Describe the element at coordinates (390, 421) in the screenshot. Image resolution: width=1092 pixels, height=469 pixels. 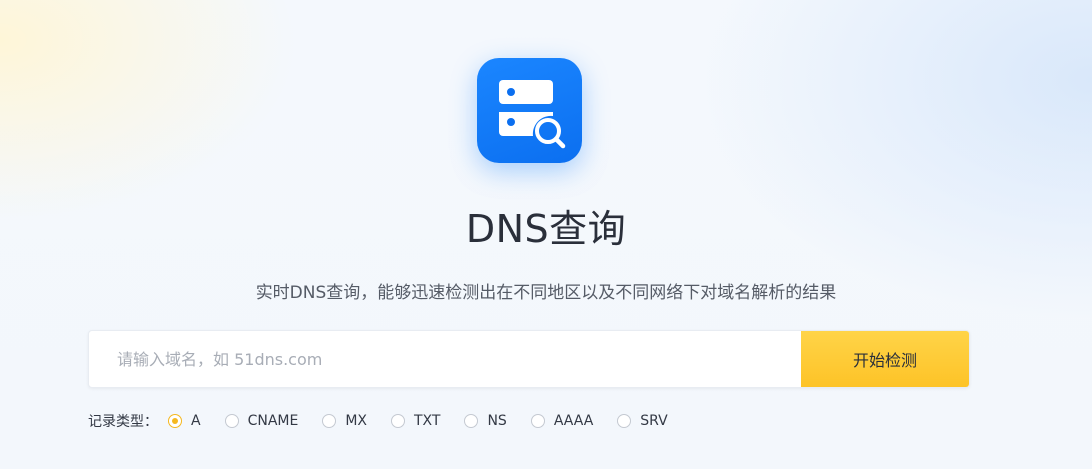
I see `record-type-selector: 记录类型： A CNAME MX TXT NS AAAA SRV` at that location.